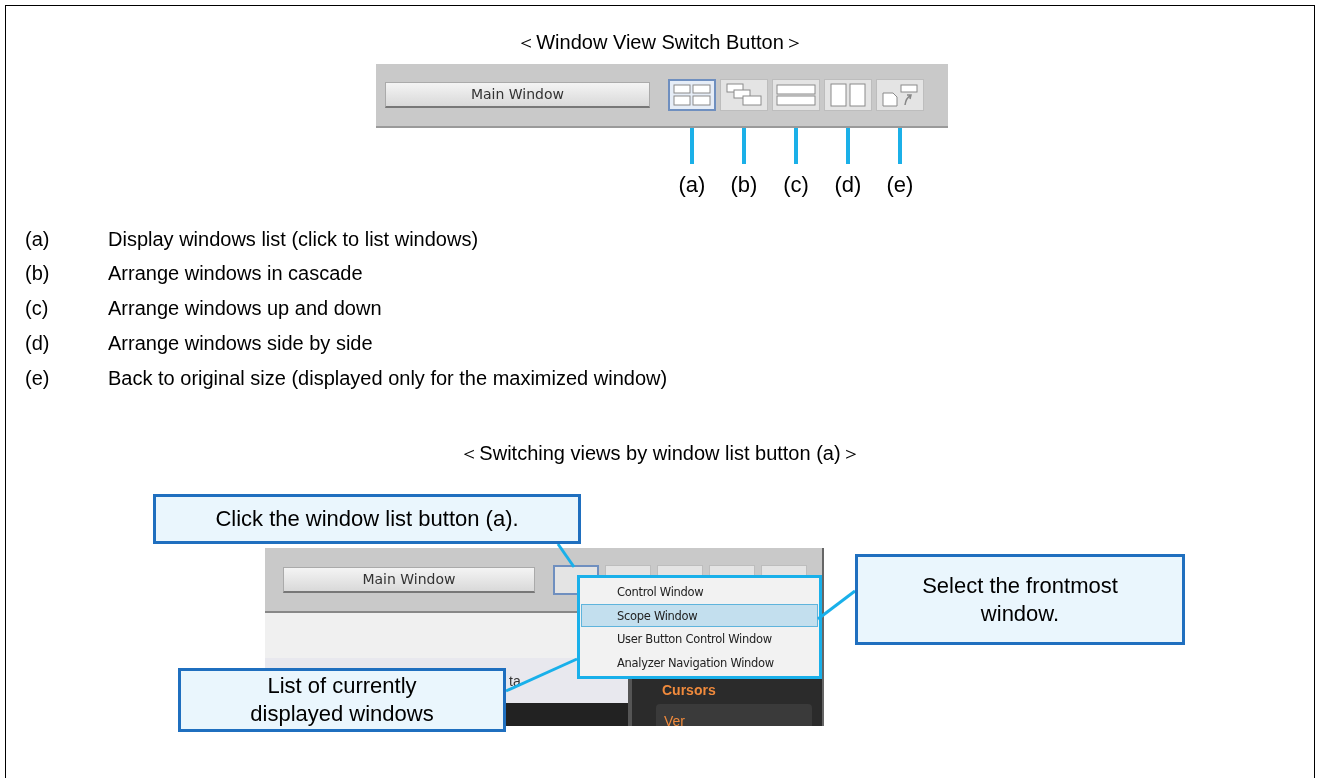 The height and width of the screenshot is (778, 1317). Describe the element at coordinates (245, 309) in the screenshot. I see `legend-text: Arrange windows up and down` at that location.